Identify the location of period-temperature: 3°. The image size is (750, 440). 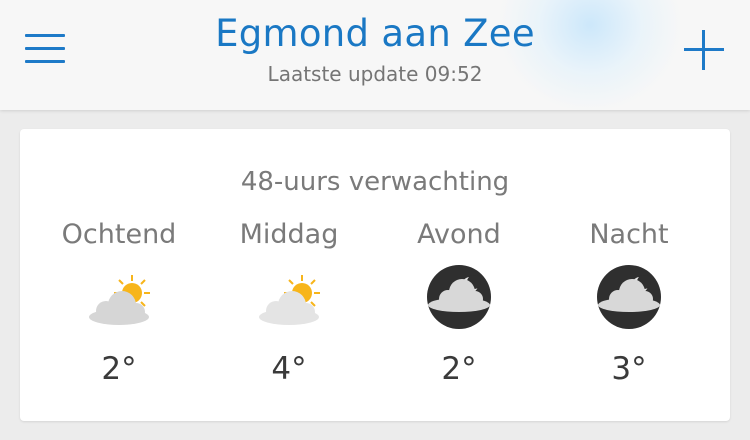
(629, 369).